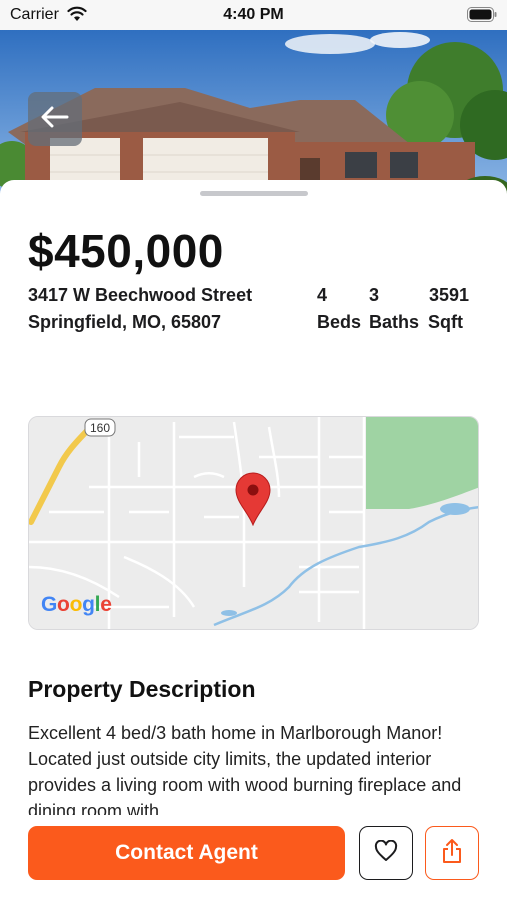 The width and height of the screenshot is (507, 900). I want to click on sqft-value: 3591, so click(449, 295).